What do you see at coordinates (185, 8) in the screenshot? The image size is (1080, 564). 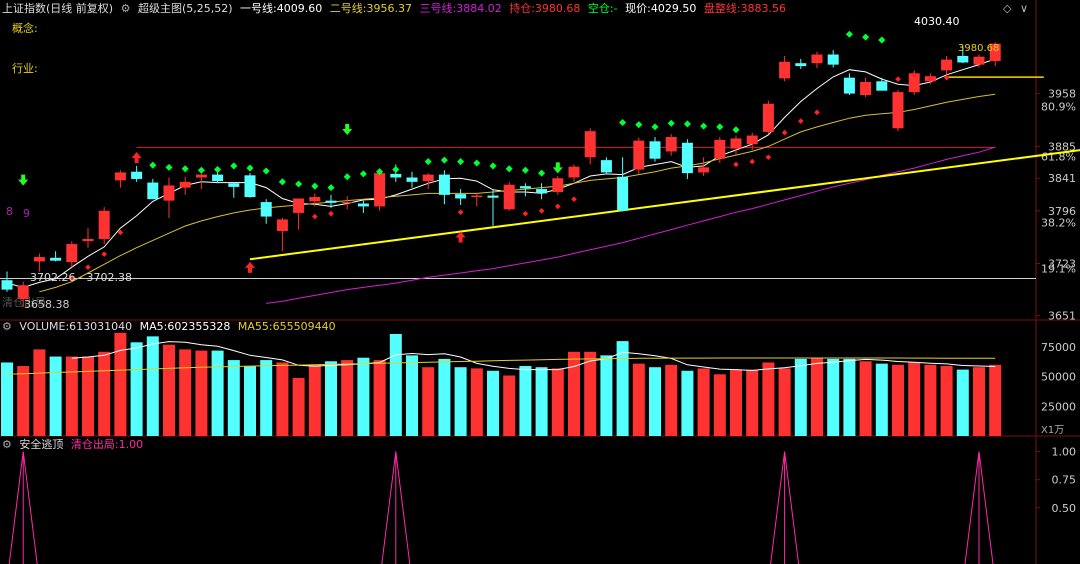 I see `indicator-name: 超级主图(5,25,52)` at bounding box center [185, 8].